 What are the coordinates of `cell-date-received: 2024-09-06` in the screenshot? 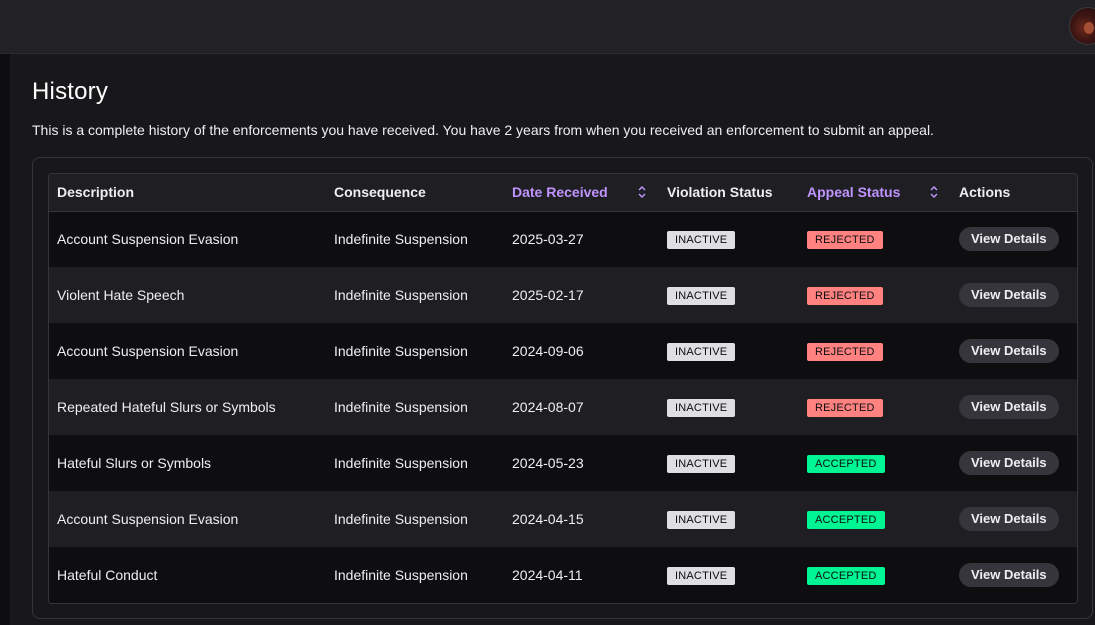 It's located at (548, 351).